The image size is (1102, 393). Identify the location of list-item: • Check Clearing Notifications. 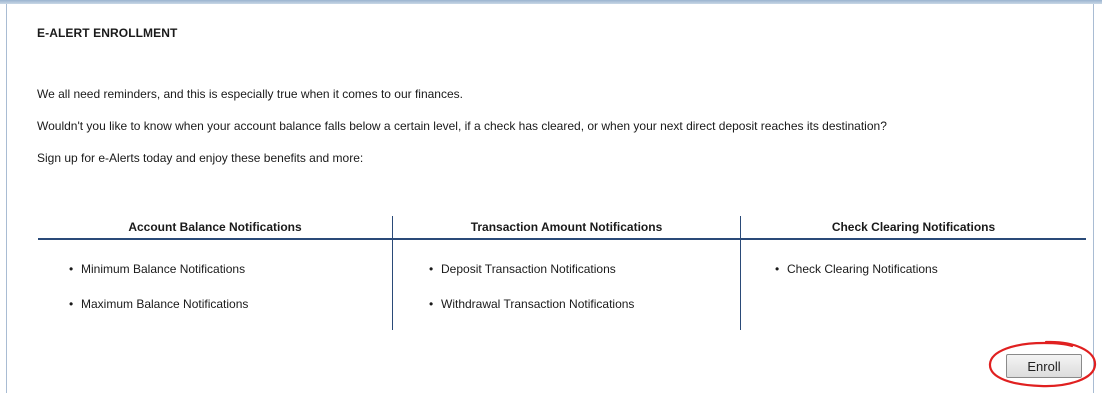
(856, 269).